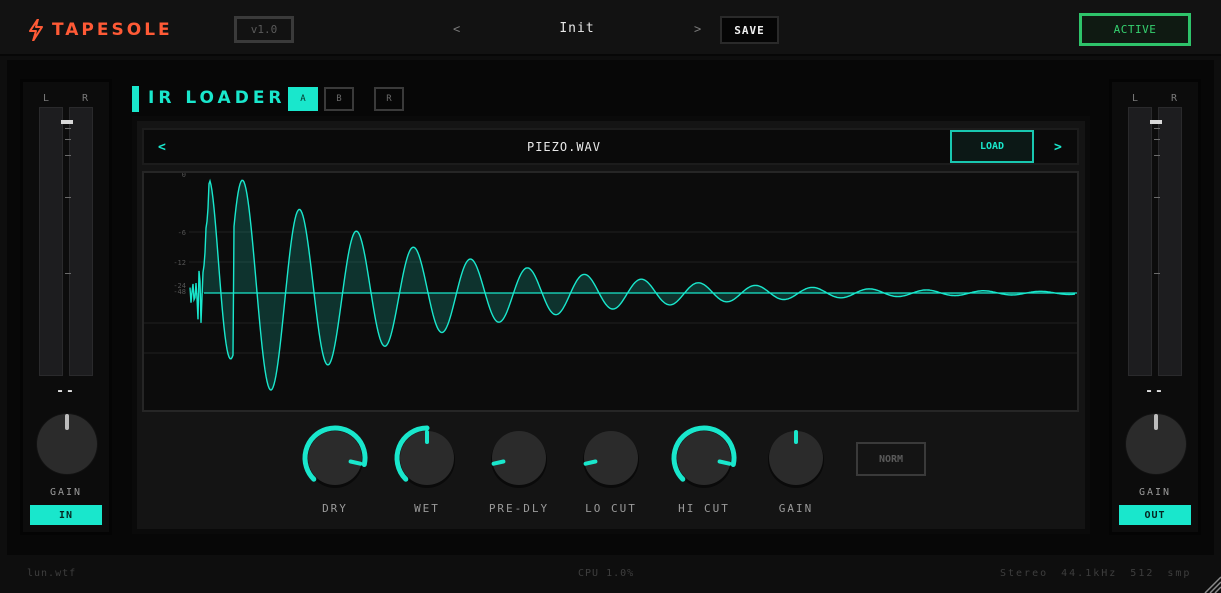  Describe the element at coordinates (182, 233) in the screenshot. I see `db-label: -6` at that location.